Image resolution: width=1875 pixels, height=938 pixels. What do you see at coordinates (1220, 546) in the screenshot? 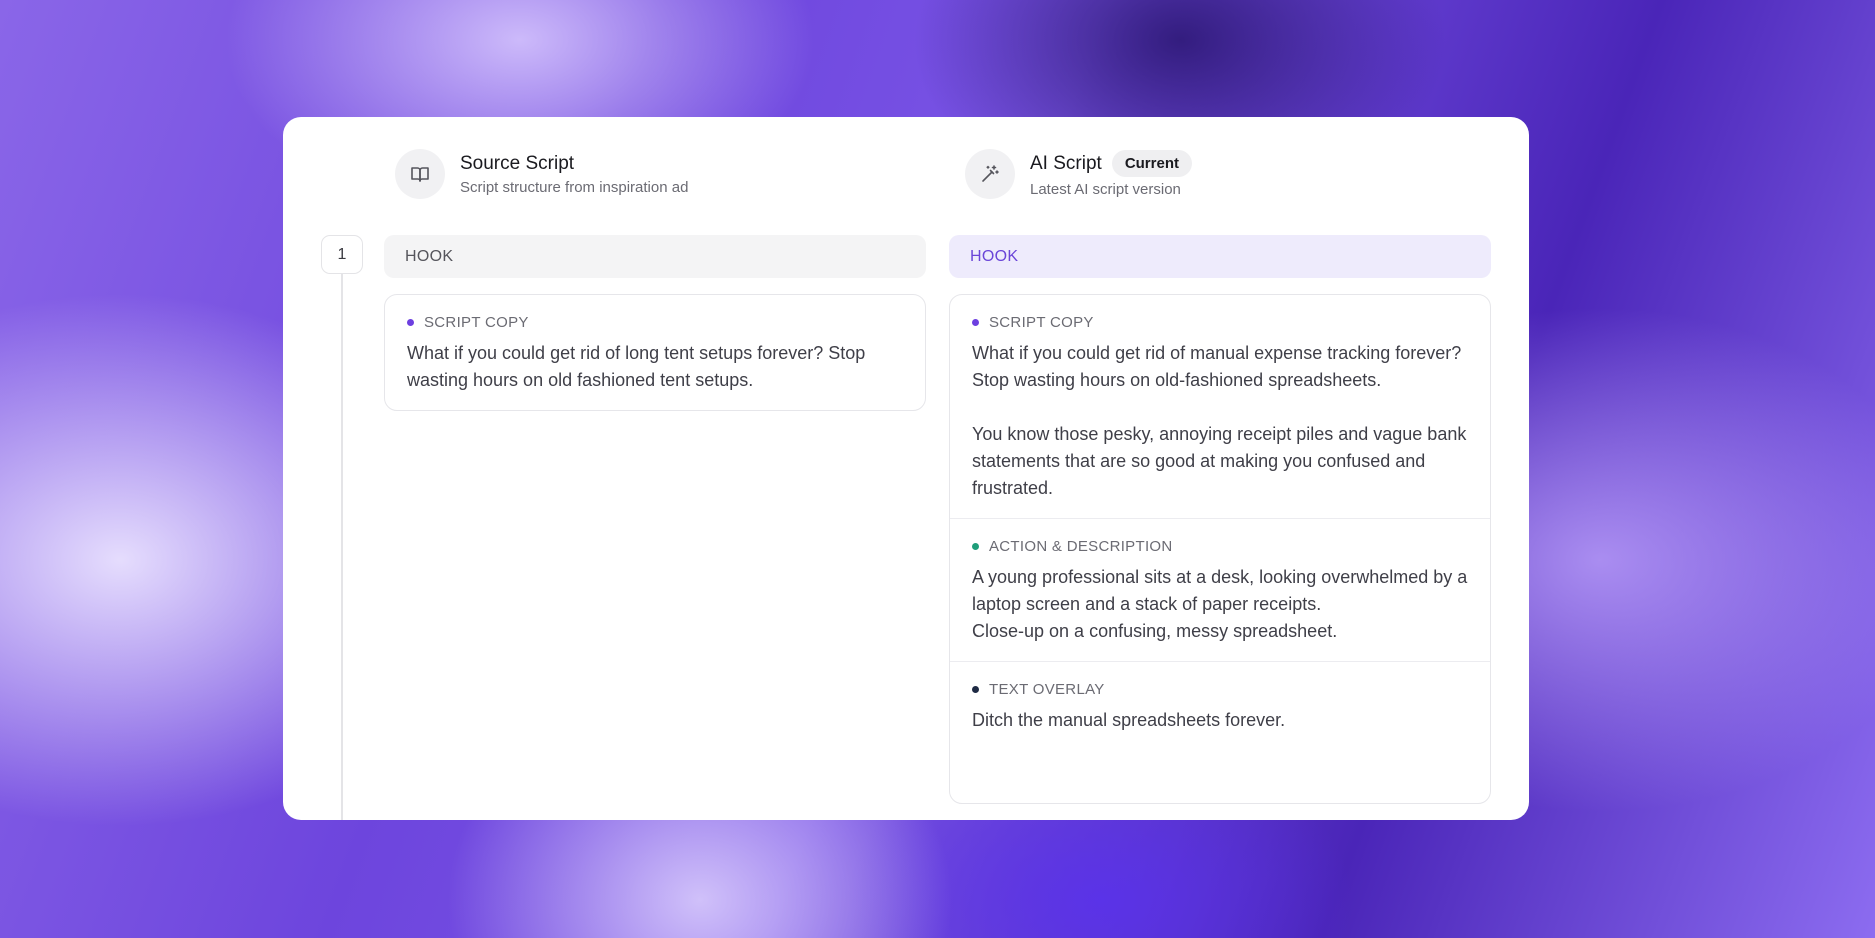
I see `block-label: ACTION & DESCRIPTION` at bounding box center [1220, 546].